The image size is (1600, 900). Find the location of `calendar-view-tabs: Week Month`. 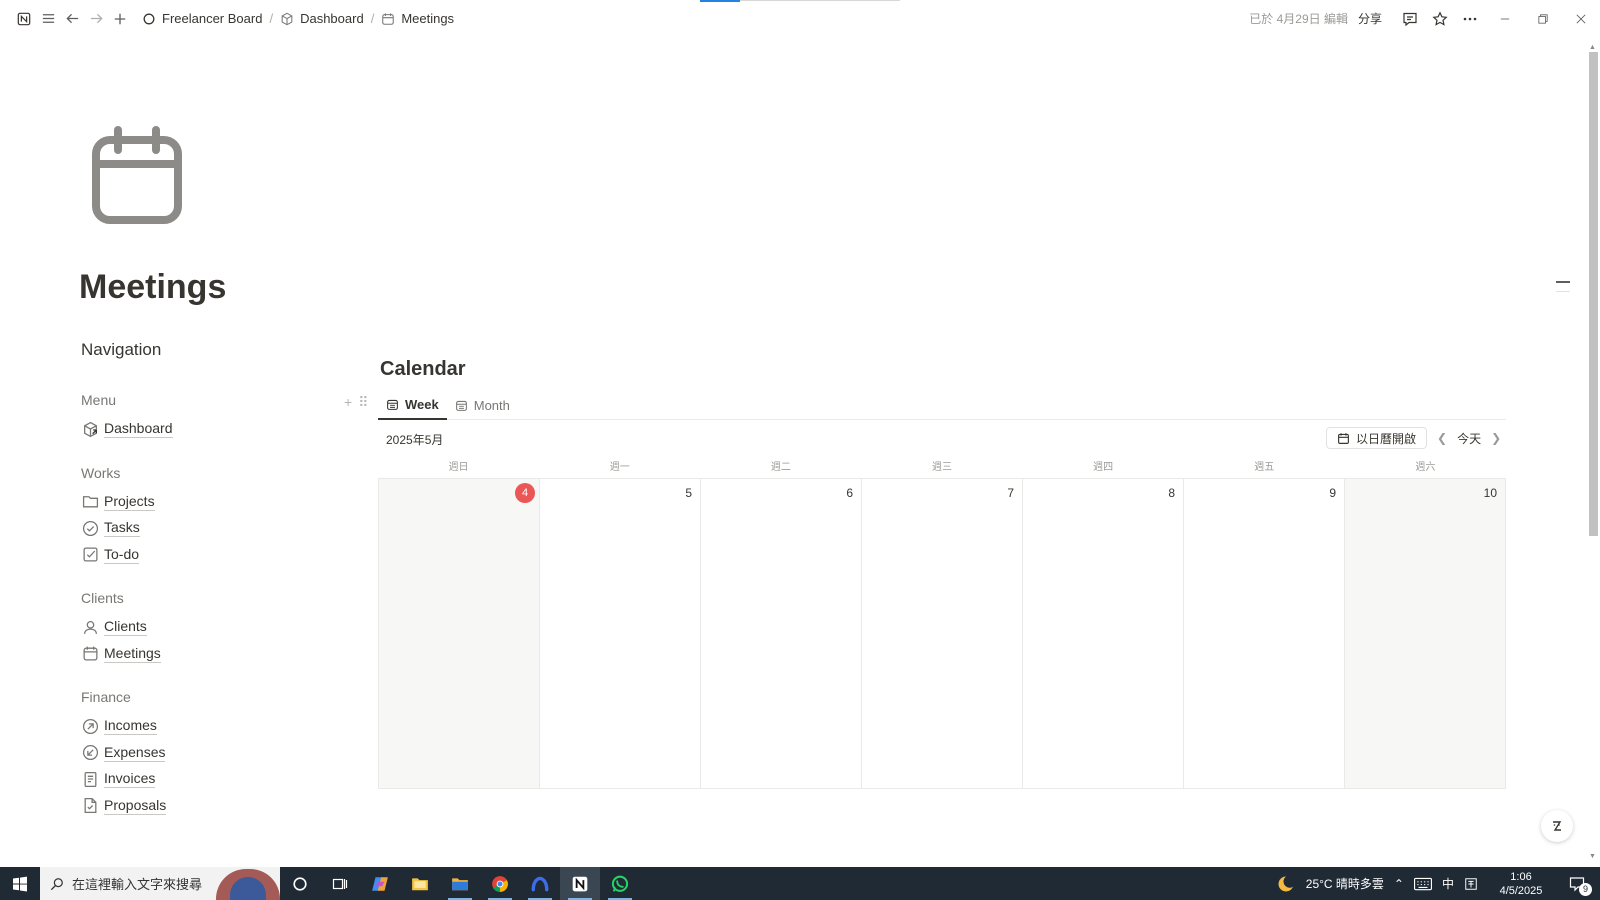

calendar-view-tabs: Week Month is located at coordinates (942, 405).